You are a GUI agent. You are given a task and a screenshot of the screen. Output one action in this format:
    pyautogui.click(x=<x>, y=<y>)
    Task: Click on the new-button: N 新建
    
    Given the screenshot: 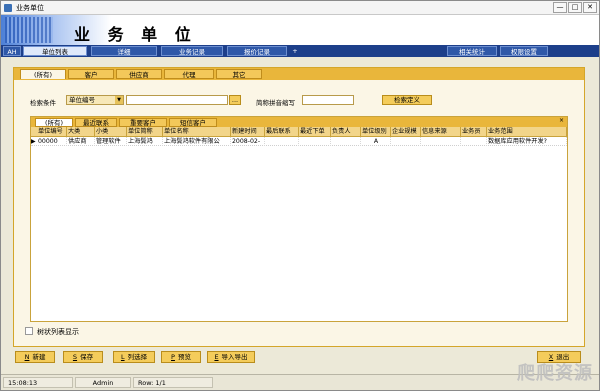 What is the action you would take?
    pyautogui.click(x=35, y=357)
    